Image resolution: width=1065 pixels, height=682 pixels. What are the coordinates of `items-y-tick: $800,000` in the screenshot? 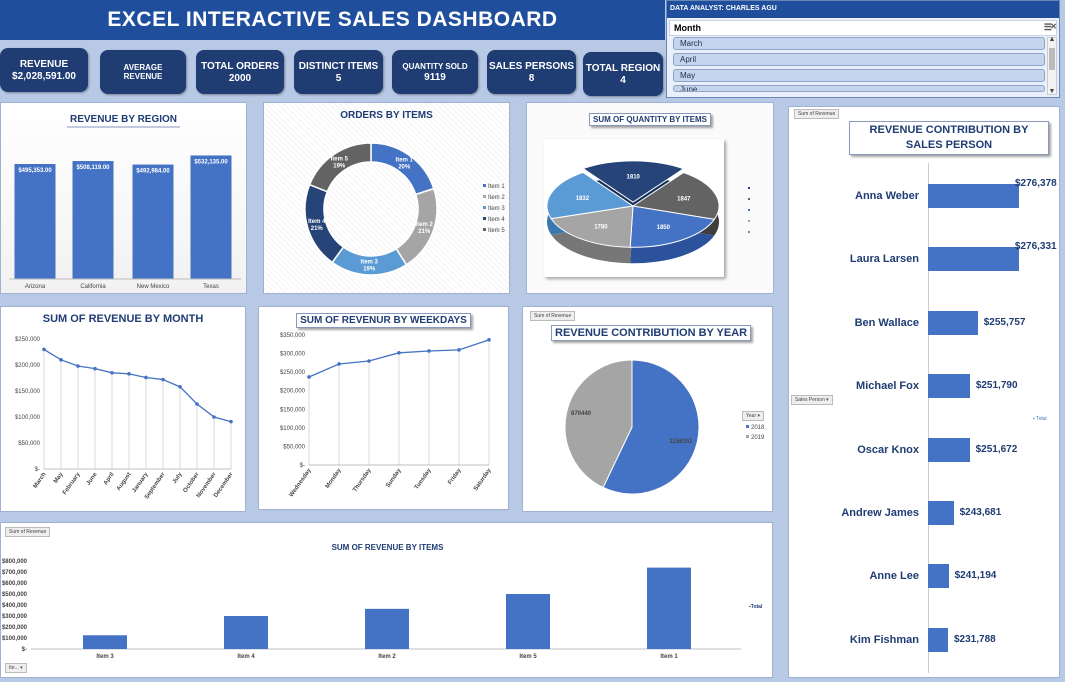 It's located at (15, 562).